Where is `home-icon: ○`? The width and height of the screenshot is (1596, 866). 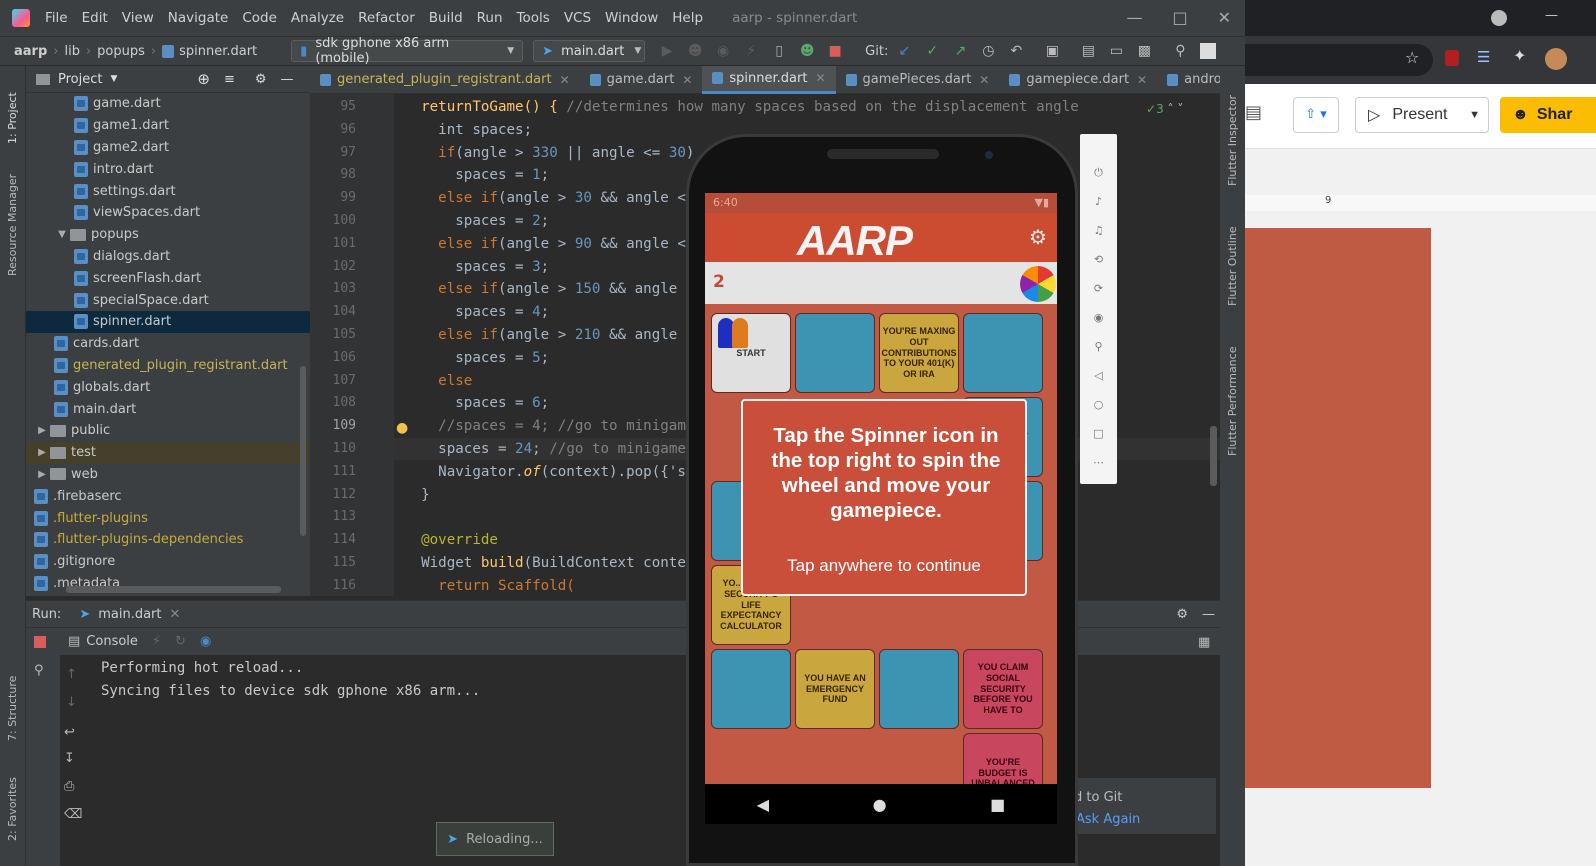 home-icon: ○ is located at coordinates (1098, 404).